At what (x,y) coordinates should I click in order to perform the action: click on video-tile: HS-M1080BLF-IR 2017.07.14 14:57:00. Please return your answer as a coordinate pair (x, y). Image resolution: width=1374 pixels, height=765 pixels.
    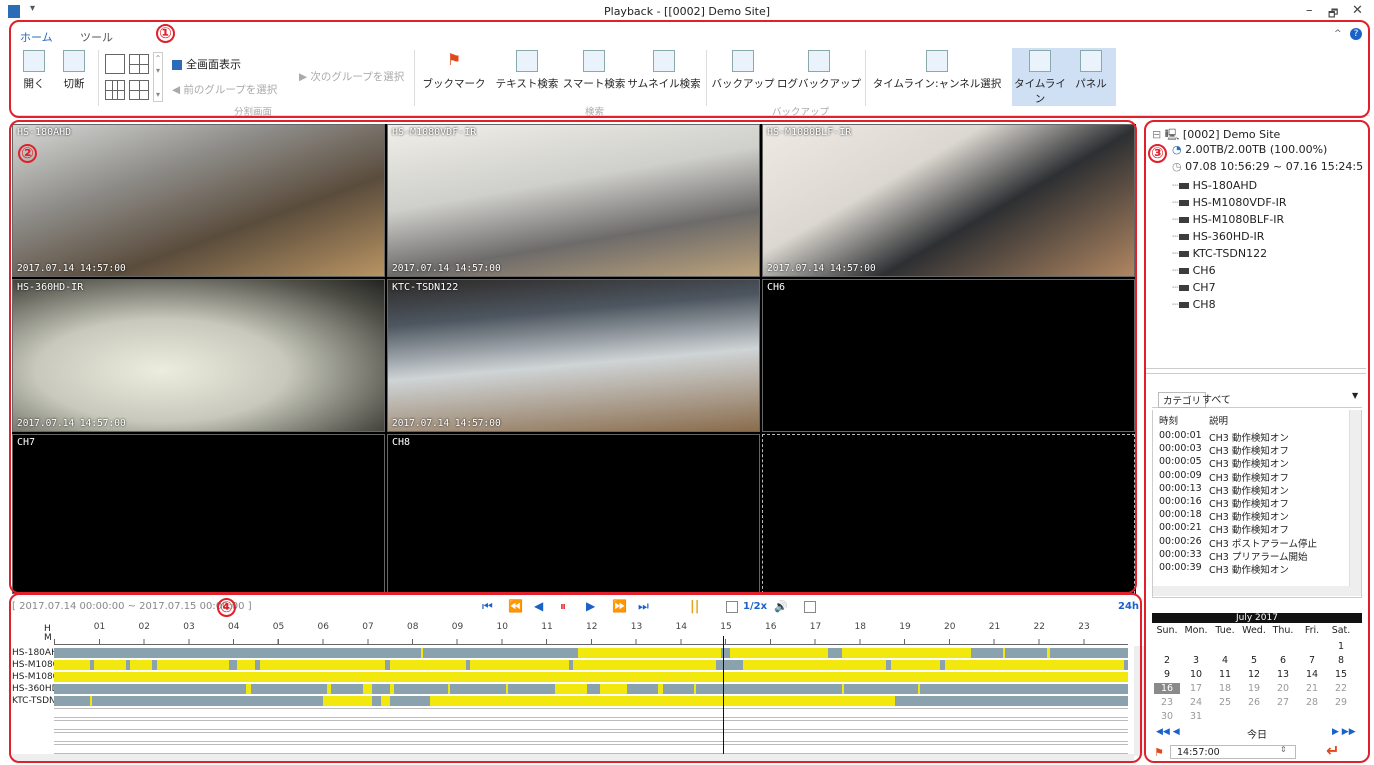
    Looking at the image, I should click on (948, 200).